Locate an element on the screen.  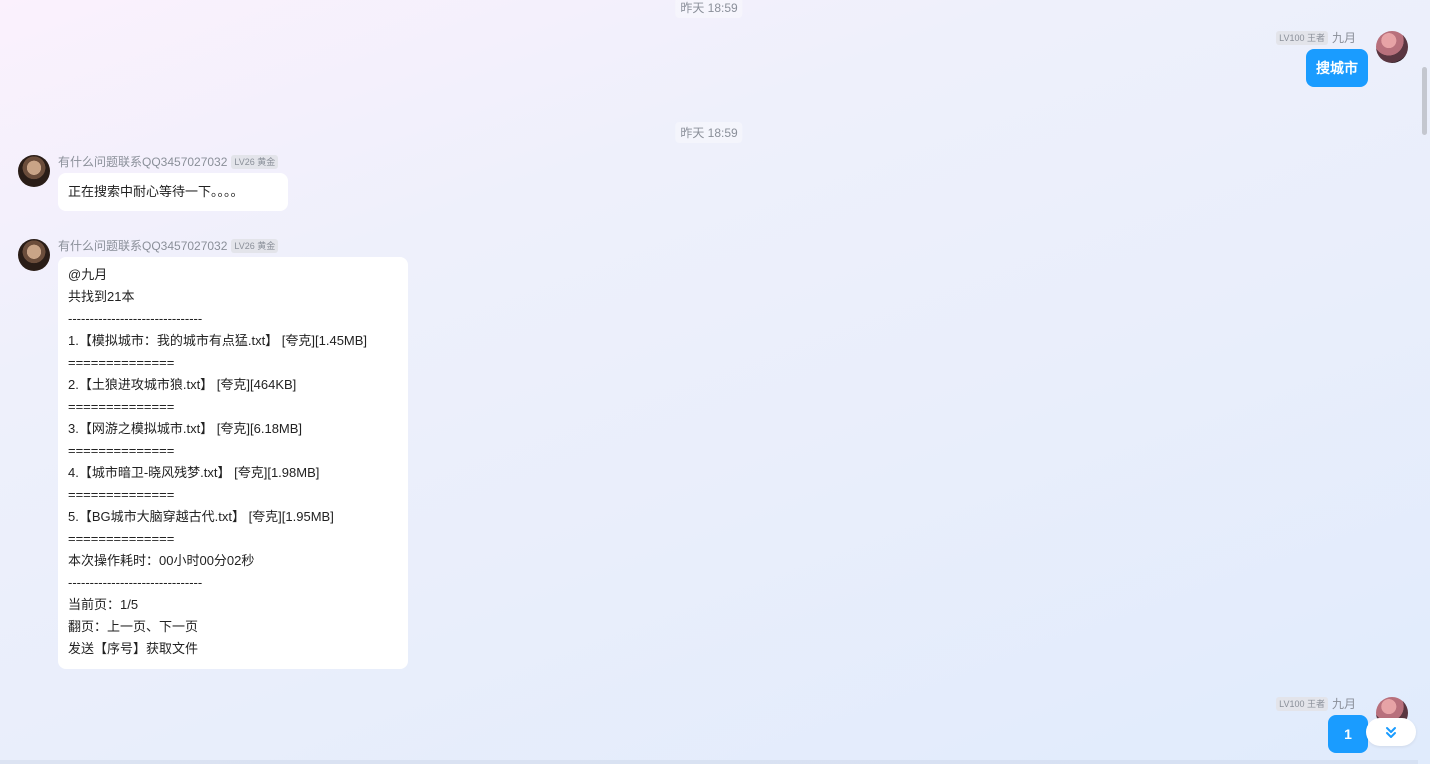
message-line: 本次操作耗时：00小时00分02秒 is located at coordinates (161, 560).